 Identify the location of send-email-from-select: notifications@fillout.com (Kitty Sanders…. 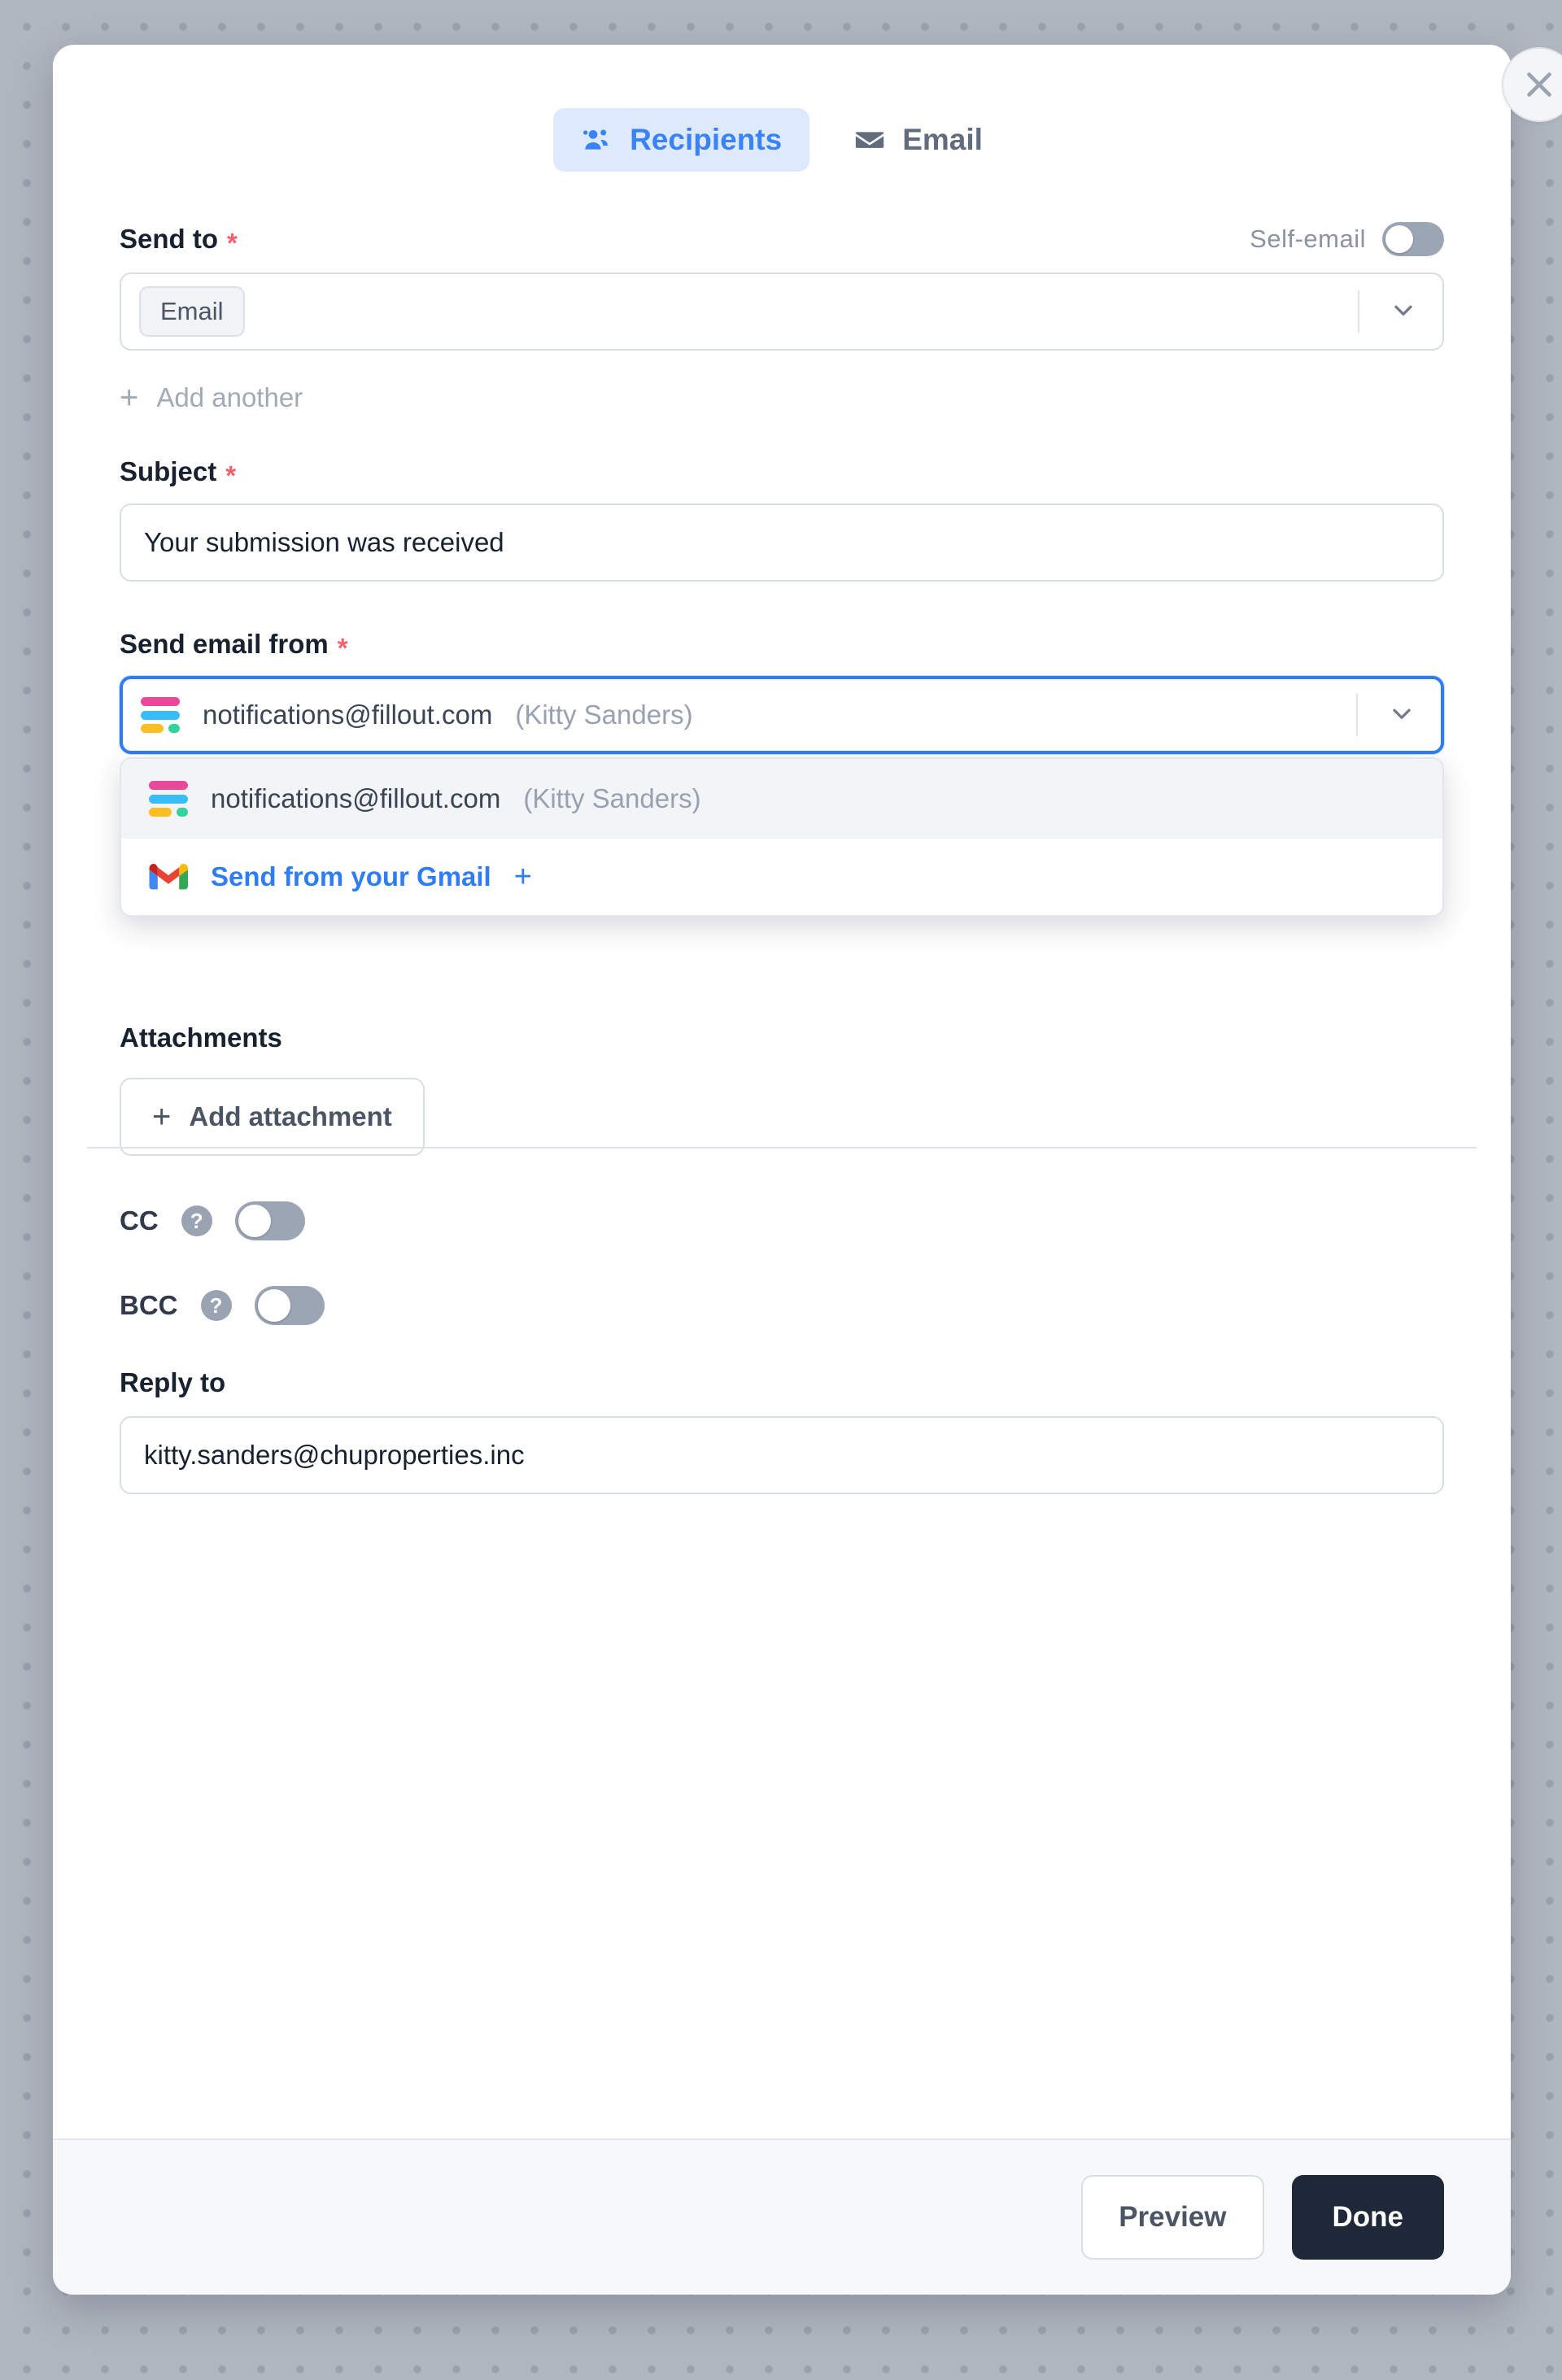
(782, 715).